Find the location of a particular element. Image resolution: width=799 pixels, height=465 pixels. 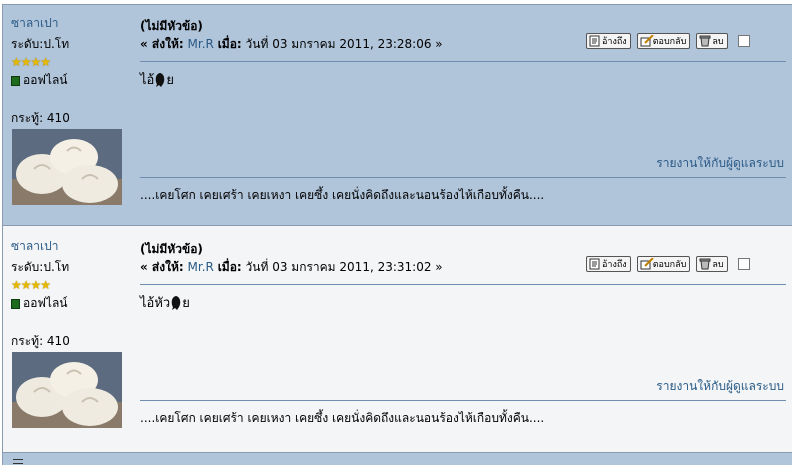

post-body: ไอ้ย is located at coordinates (157, 80).